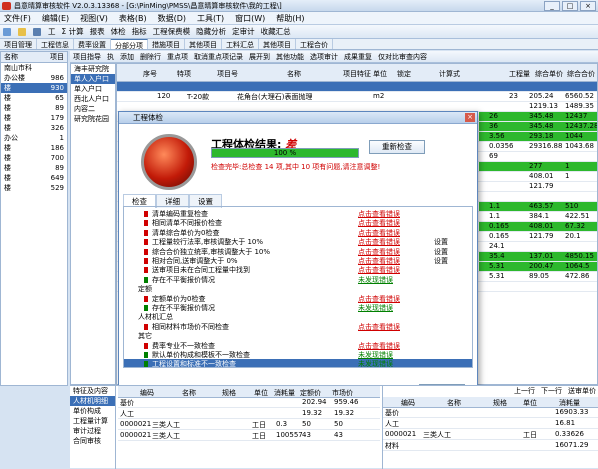 This screenshot has height=469, width=598. What do you see at coordinates (570, 6) in the screenshot?
I see `maximize-button: □` at bounding box center [570, 6].